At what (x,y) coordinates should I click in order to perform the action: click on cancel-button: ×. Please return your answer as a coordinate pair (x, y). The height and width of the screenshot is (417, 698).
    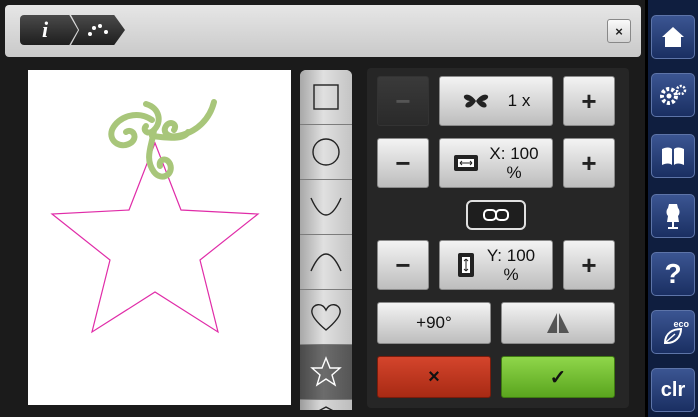
    Looking at the image, I should click on (434, 377).